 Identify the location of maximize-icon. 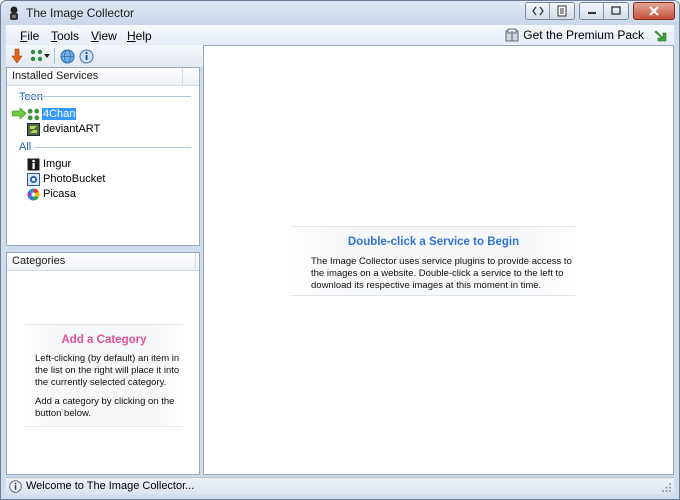
(616, 10).